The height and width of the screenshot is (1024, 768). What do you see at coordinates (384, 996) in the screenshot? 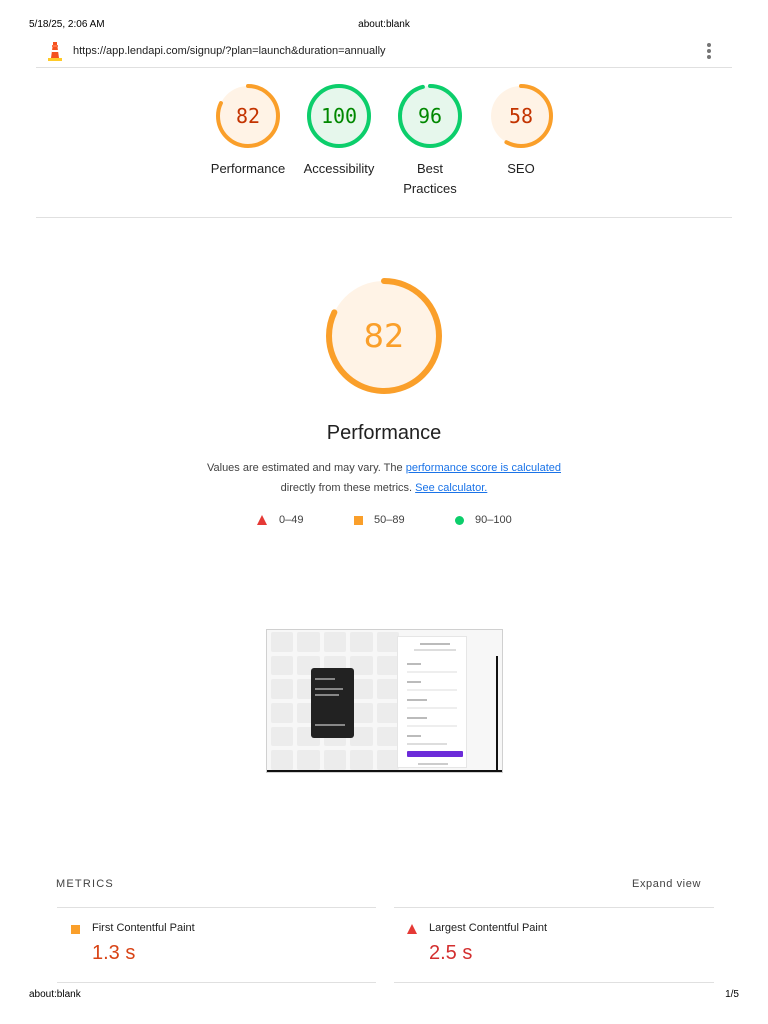
I see `print-footer: about:blank 1/5` at bounding box center [384, 996].